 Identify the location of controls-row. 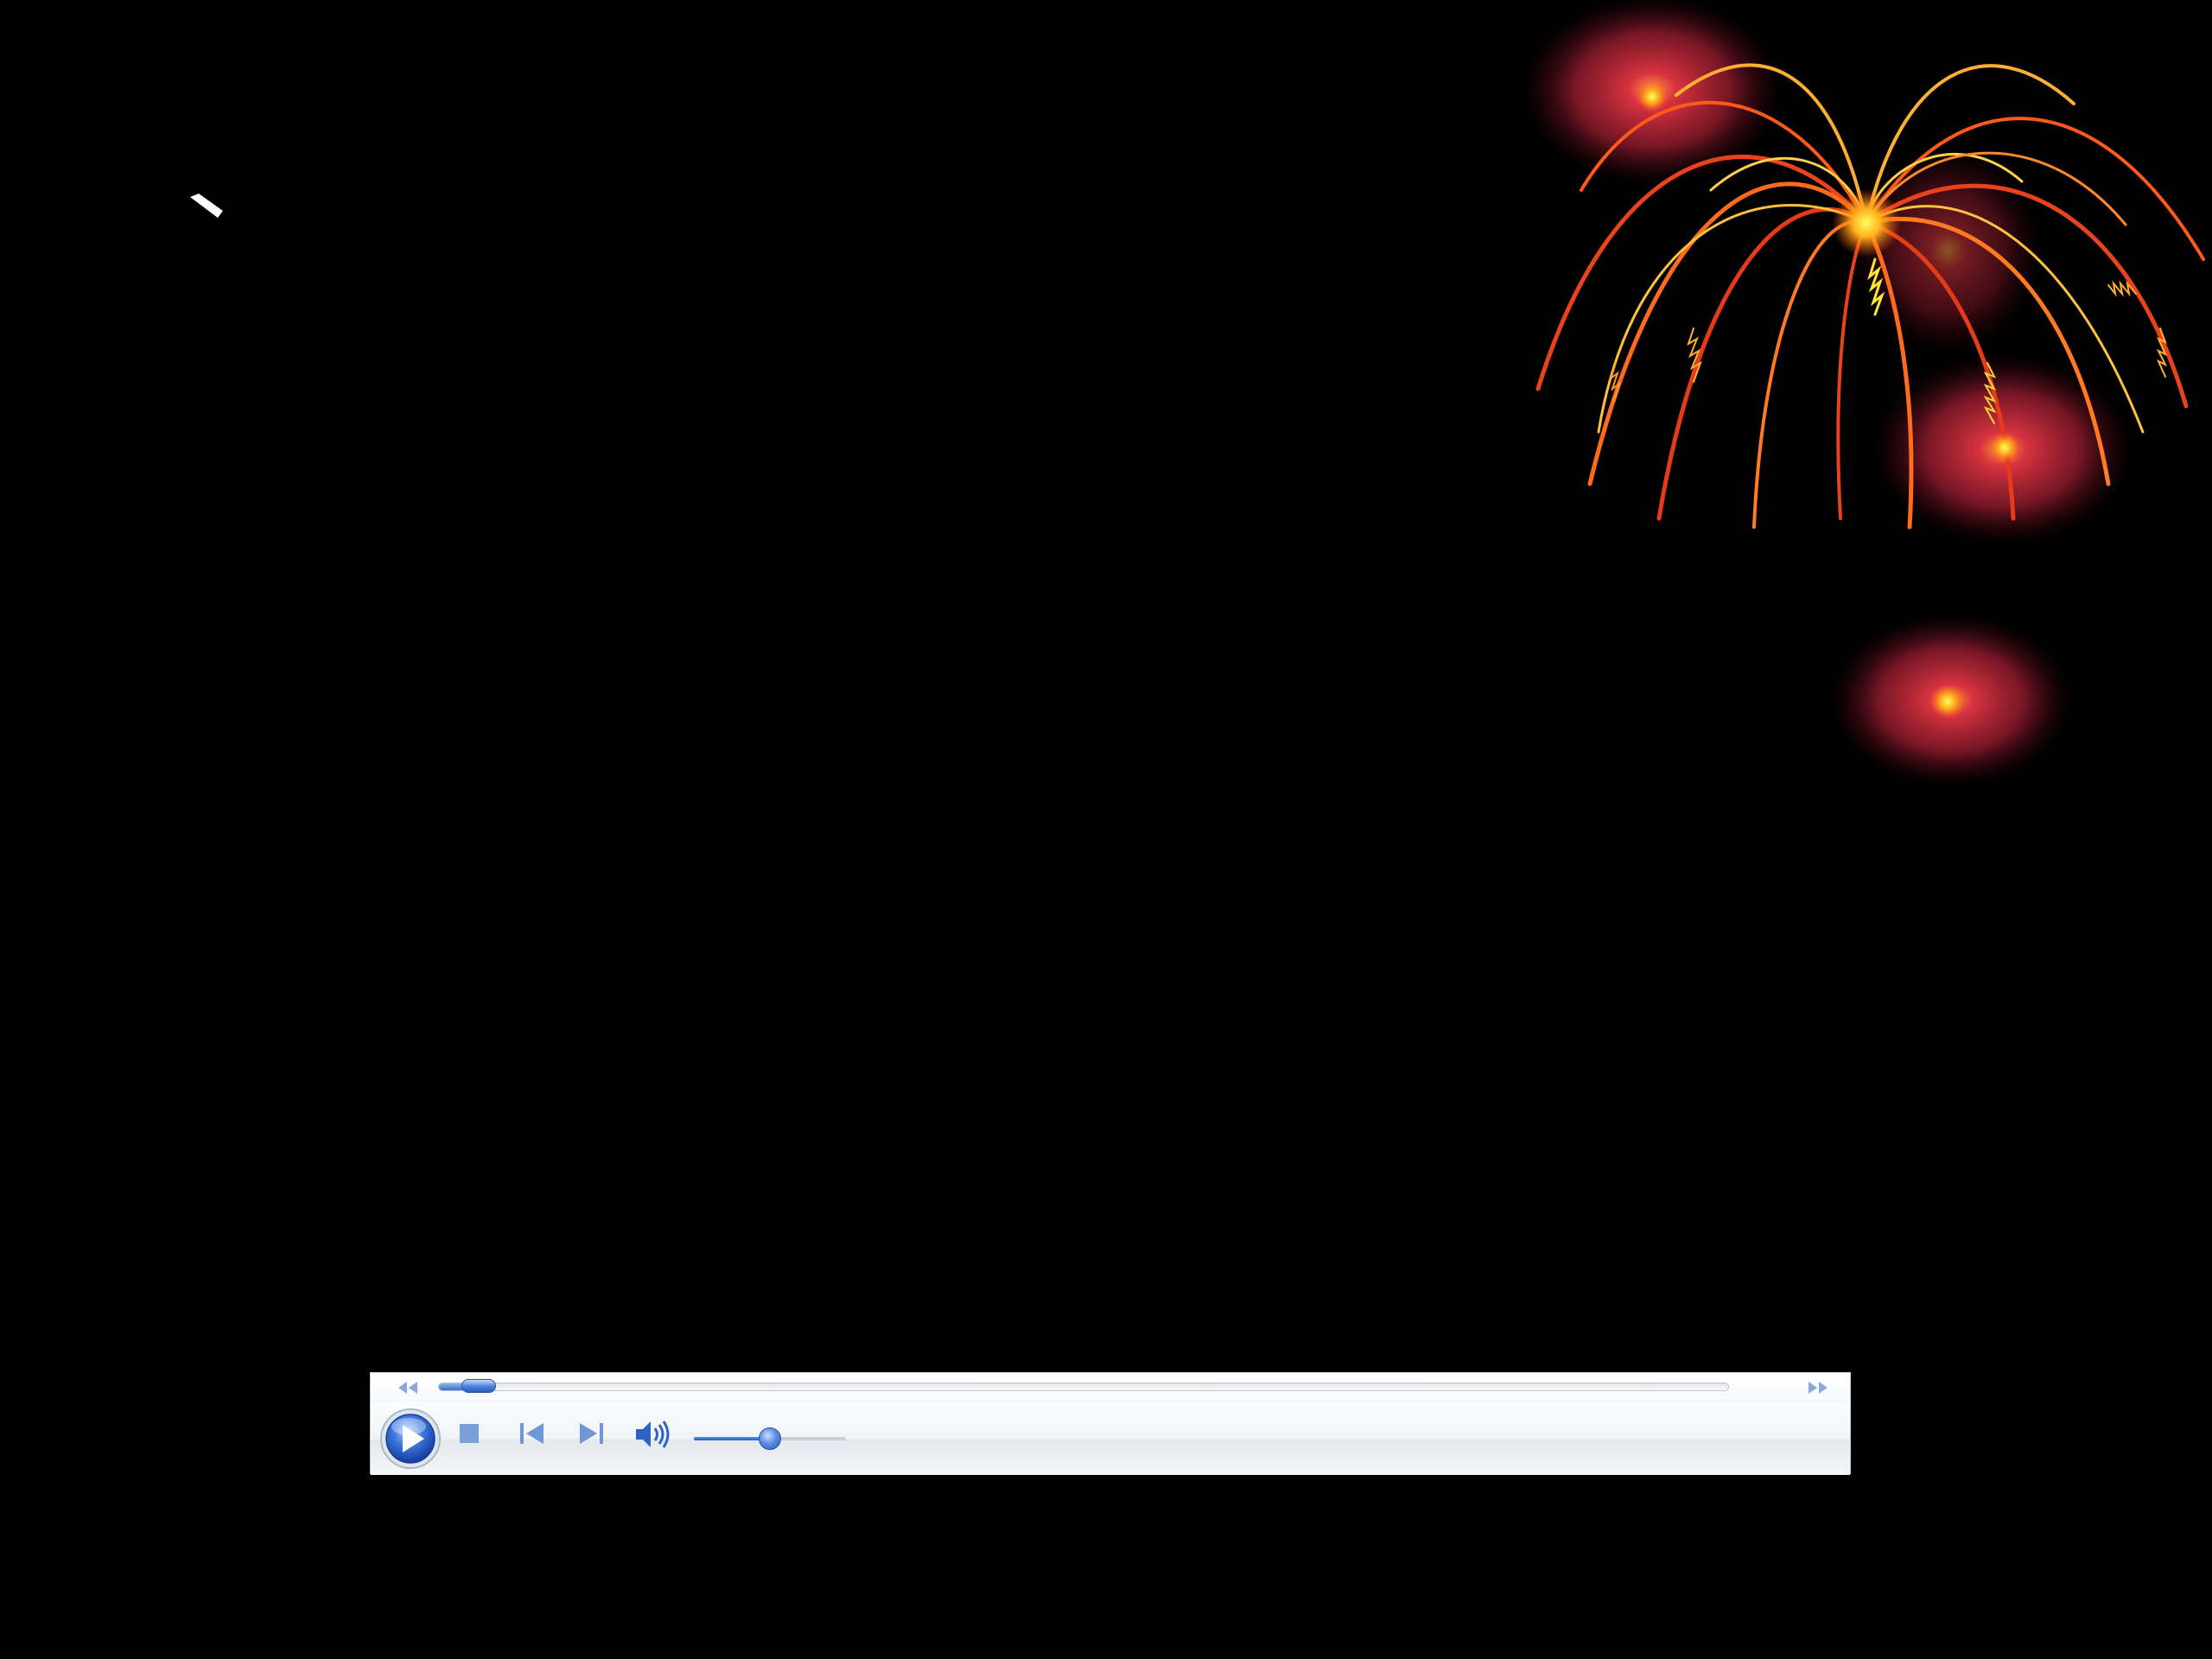
(1110, 1438).